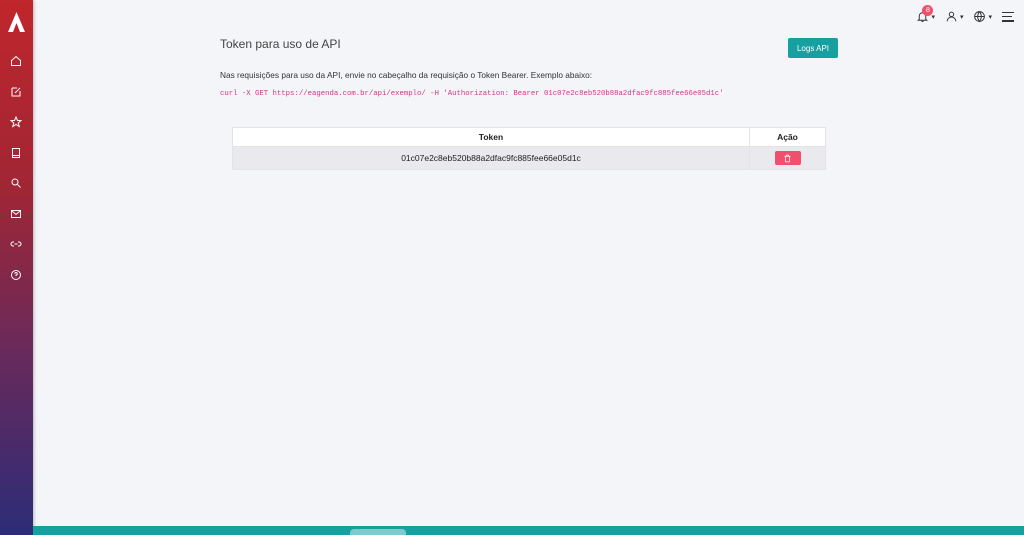 The height and width of the screenshot is (535, 1024). What do you see at coordinates (491, 158) in the screenshot?
I see `token-value: 01c07e2c8eb520b88a2dfac9fc885fee66e05d1c` at bounding box center [491, 158].